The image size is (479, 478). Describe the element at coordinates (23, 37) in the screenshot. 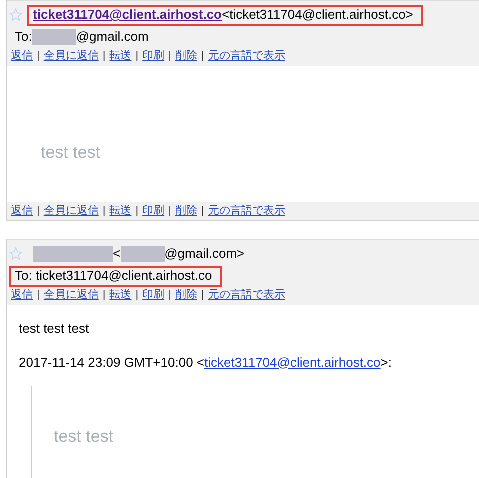

I see `header-text: To:` at that location.